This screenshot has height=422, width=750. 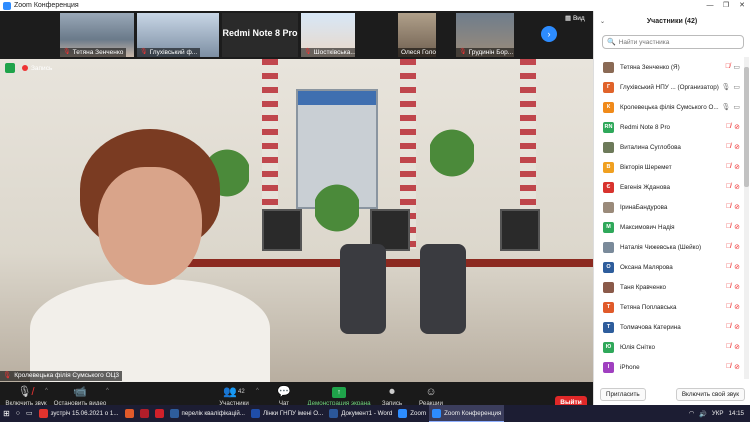 What do you see at coordinates (375, 5) in the screenshot?
I see `title-bar: Zoom Конференция — ❐ ✕` at bounding box center [375, 5].